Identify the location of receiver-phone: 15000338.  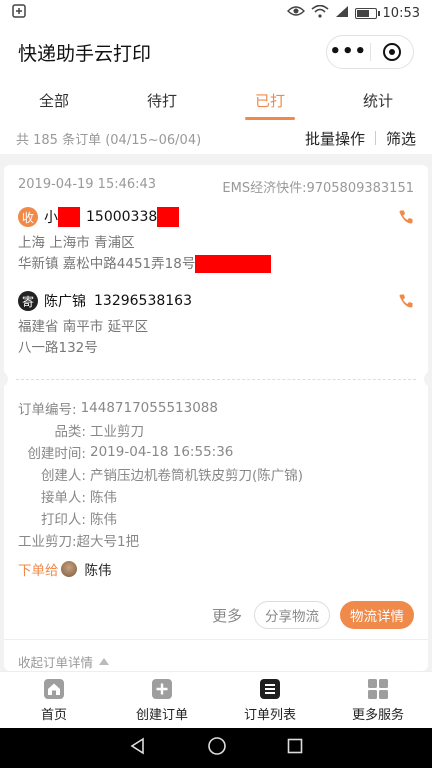
(122, 217).